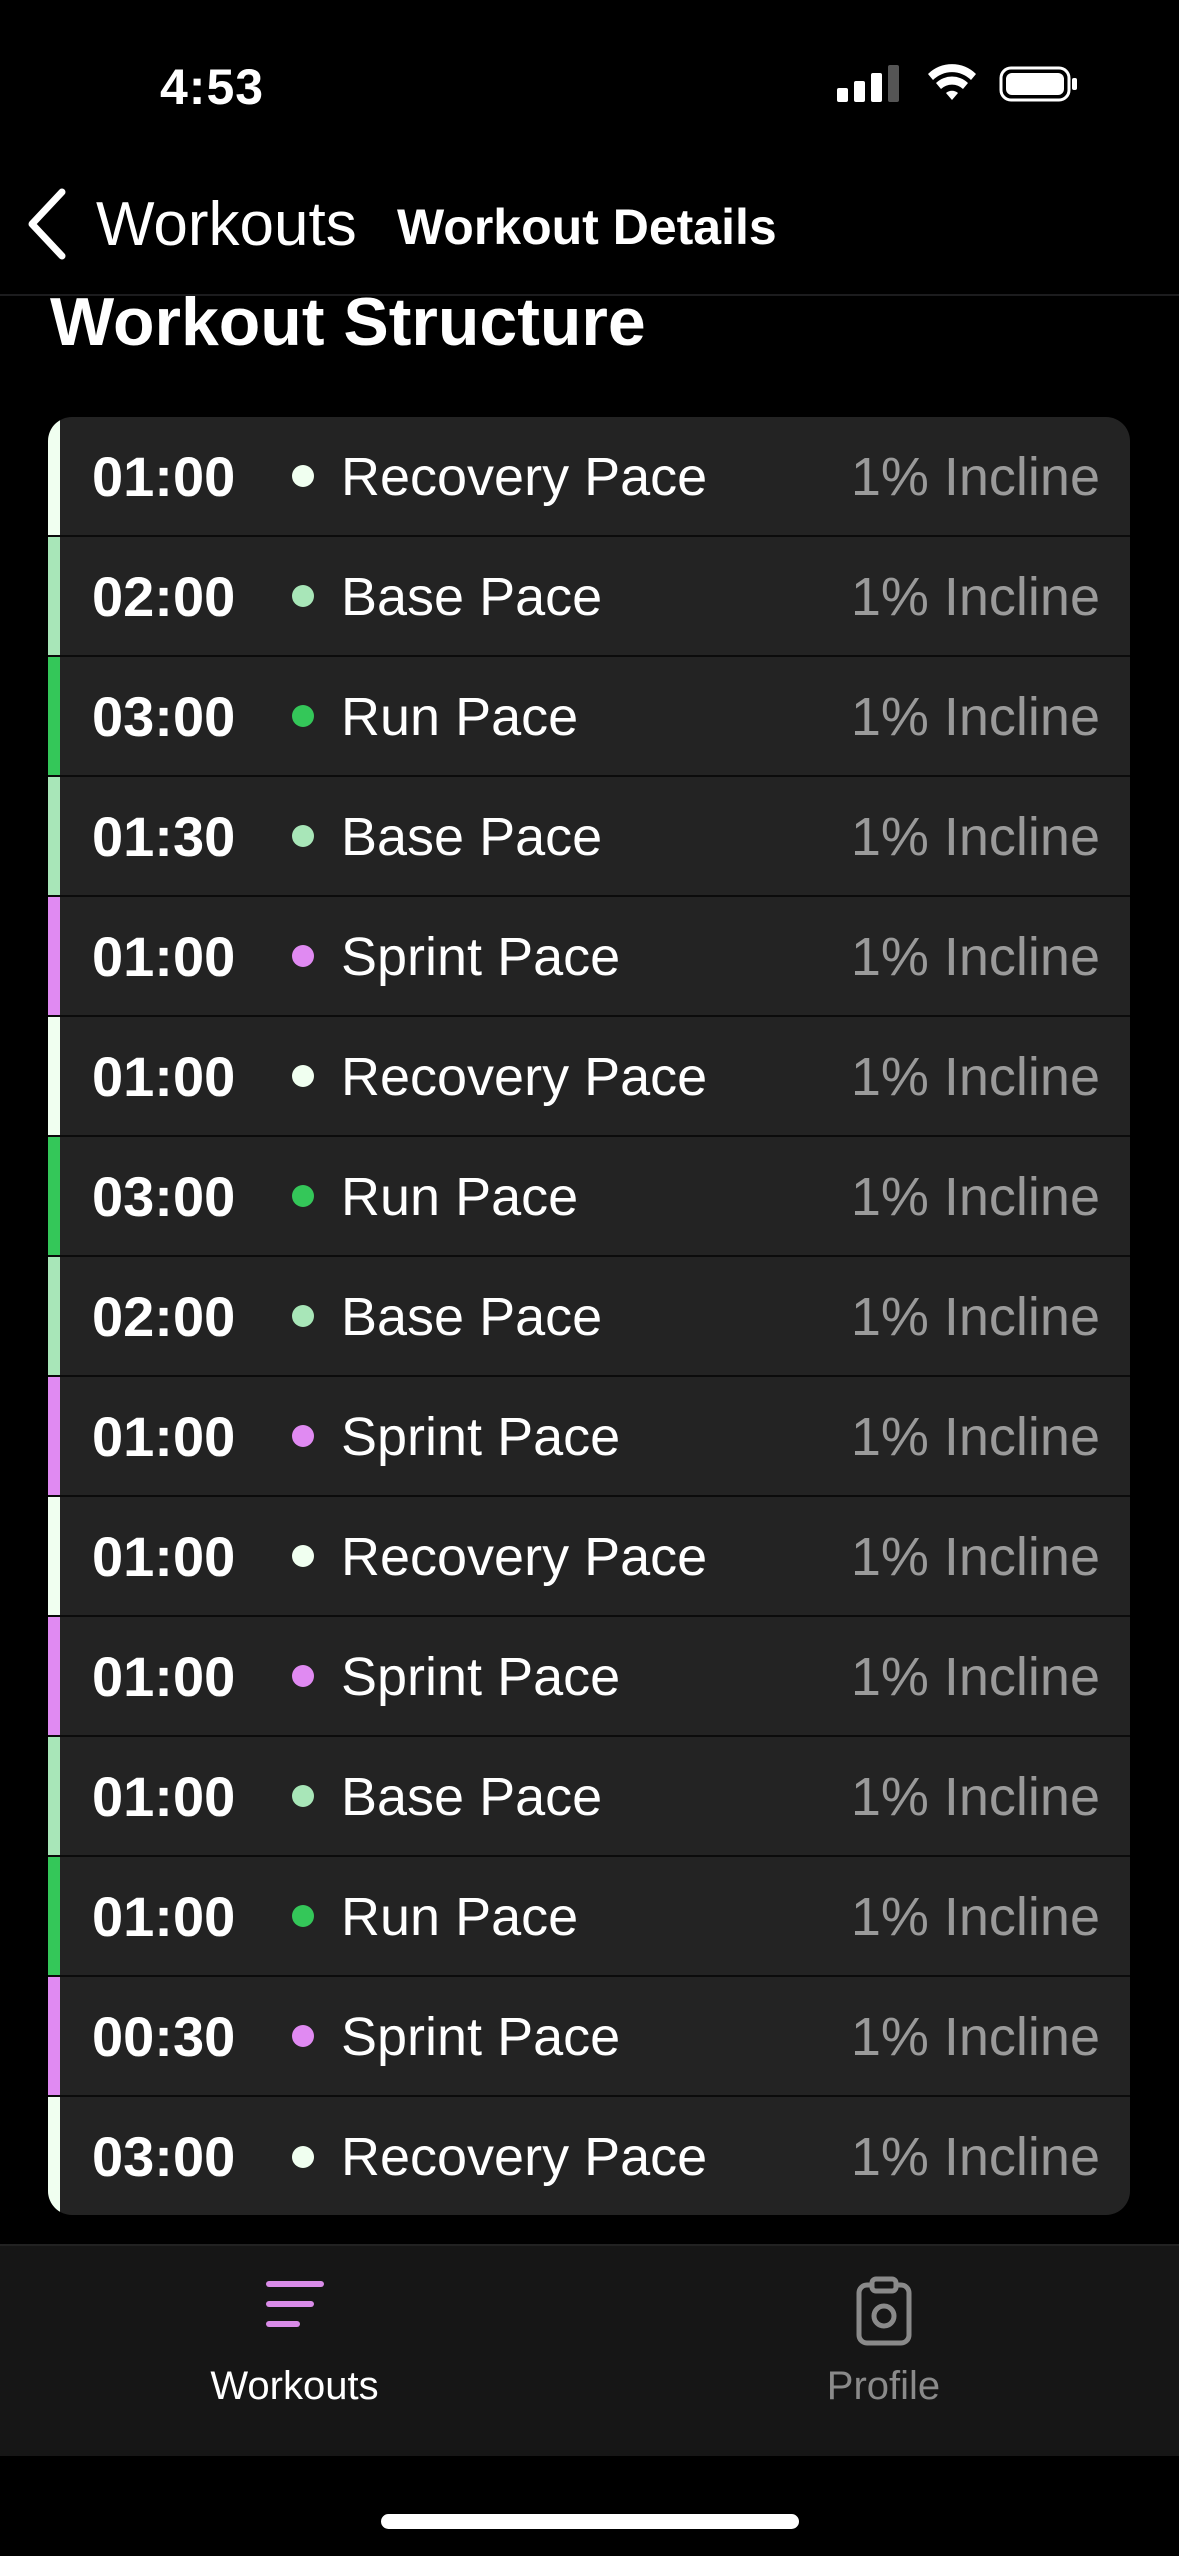 The width and height of the screenshot is (1179, 2556). What do you see at coordinates (587, 227) in the screenshot?
I see `page-title: Workout Details` at bounding box center [587, 227].